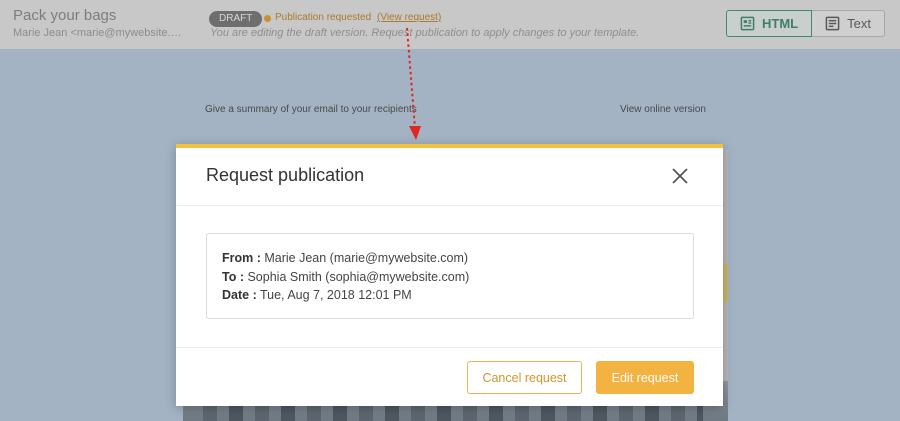 The height and width of the screenshot is (421, 900). Describe the element at coordinates (832, 23) in the screenshot. I see `document-lines-icon` at that location.